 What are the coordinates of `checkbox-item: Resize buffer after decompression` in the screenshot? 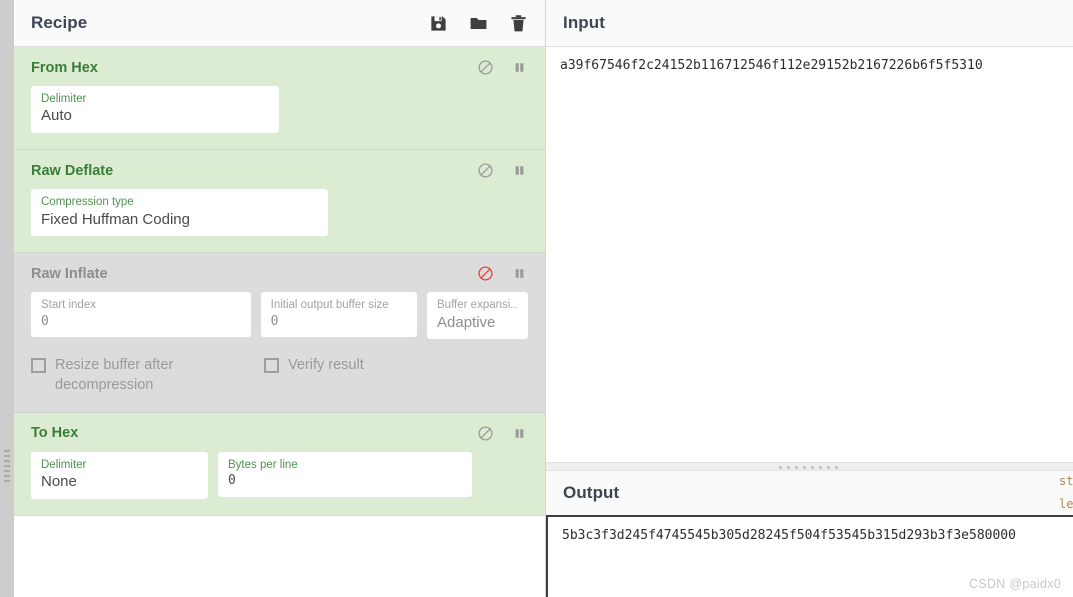 It's located at (147, 375).